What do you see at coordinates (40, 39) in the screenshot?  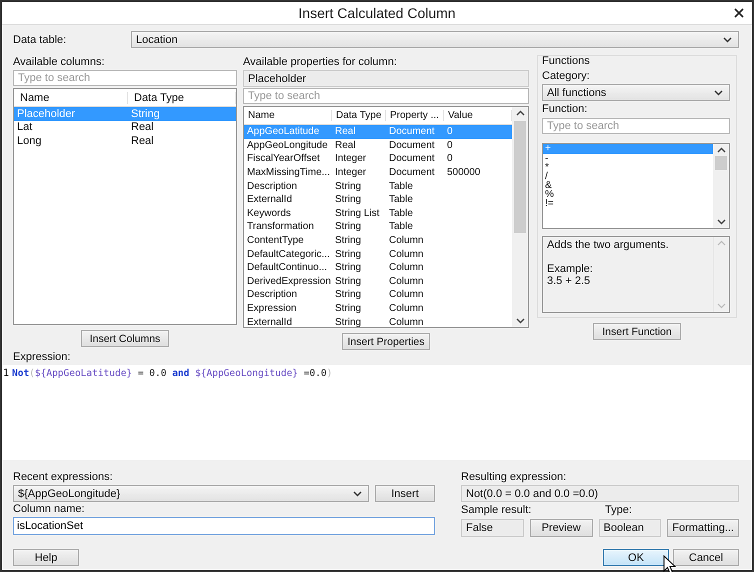 I see `data-table-label: Data table:` at bounding box center [40, 39].